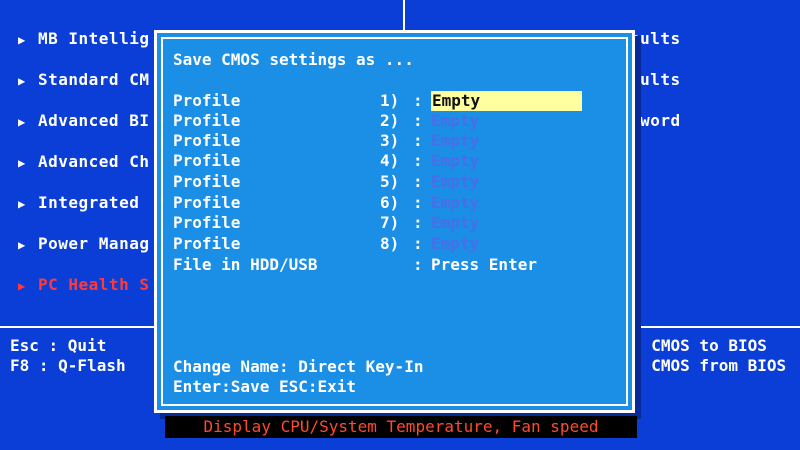 The image size is (800, 450). I want to click on column-divider, so click(404, 15).